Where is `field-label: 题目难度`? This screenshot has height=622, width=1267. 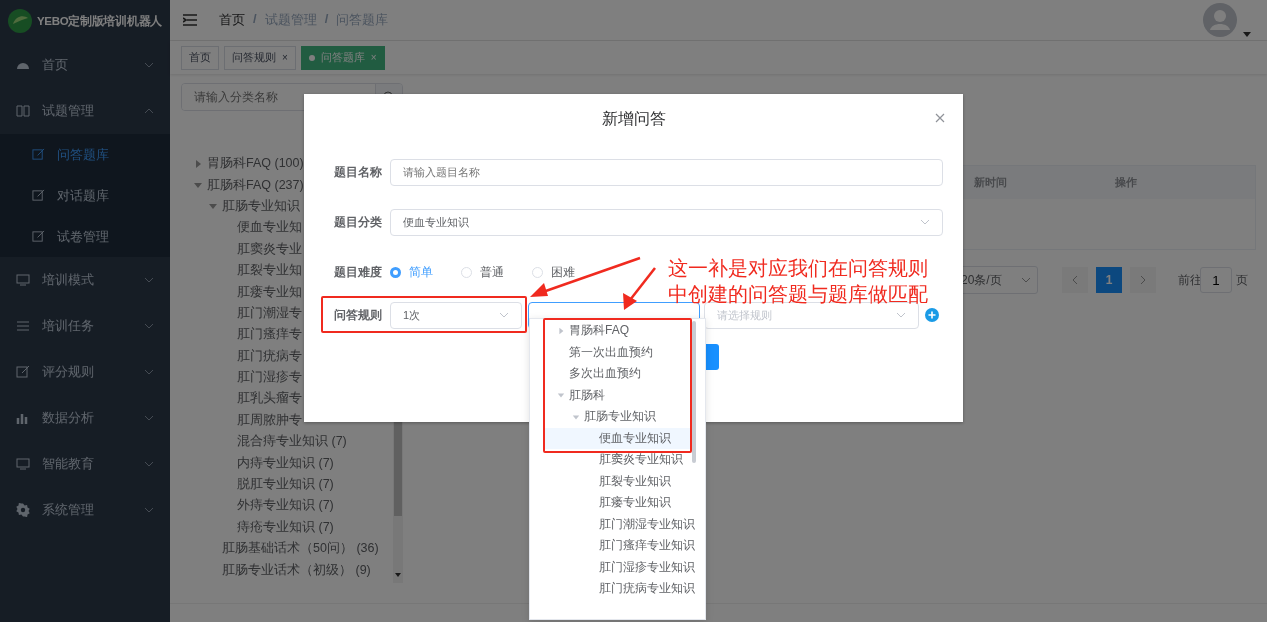 field-label: 题目难度 is located at coordinates (358, 272).